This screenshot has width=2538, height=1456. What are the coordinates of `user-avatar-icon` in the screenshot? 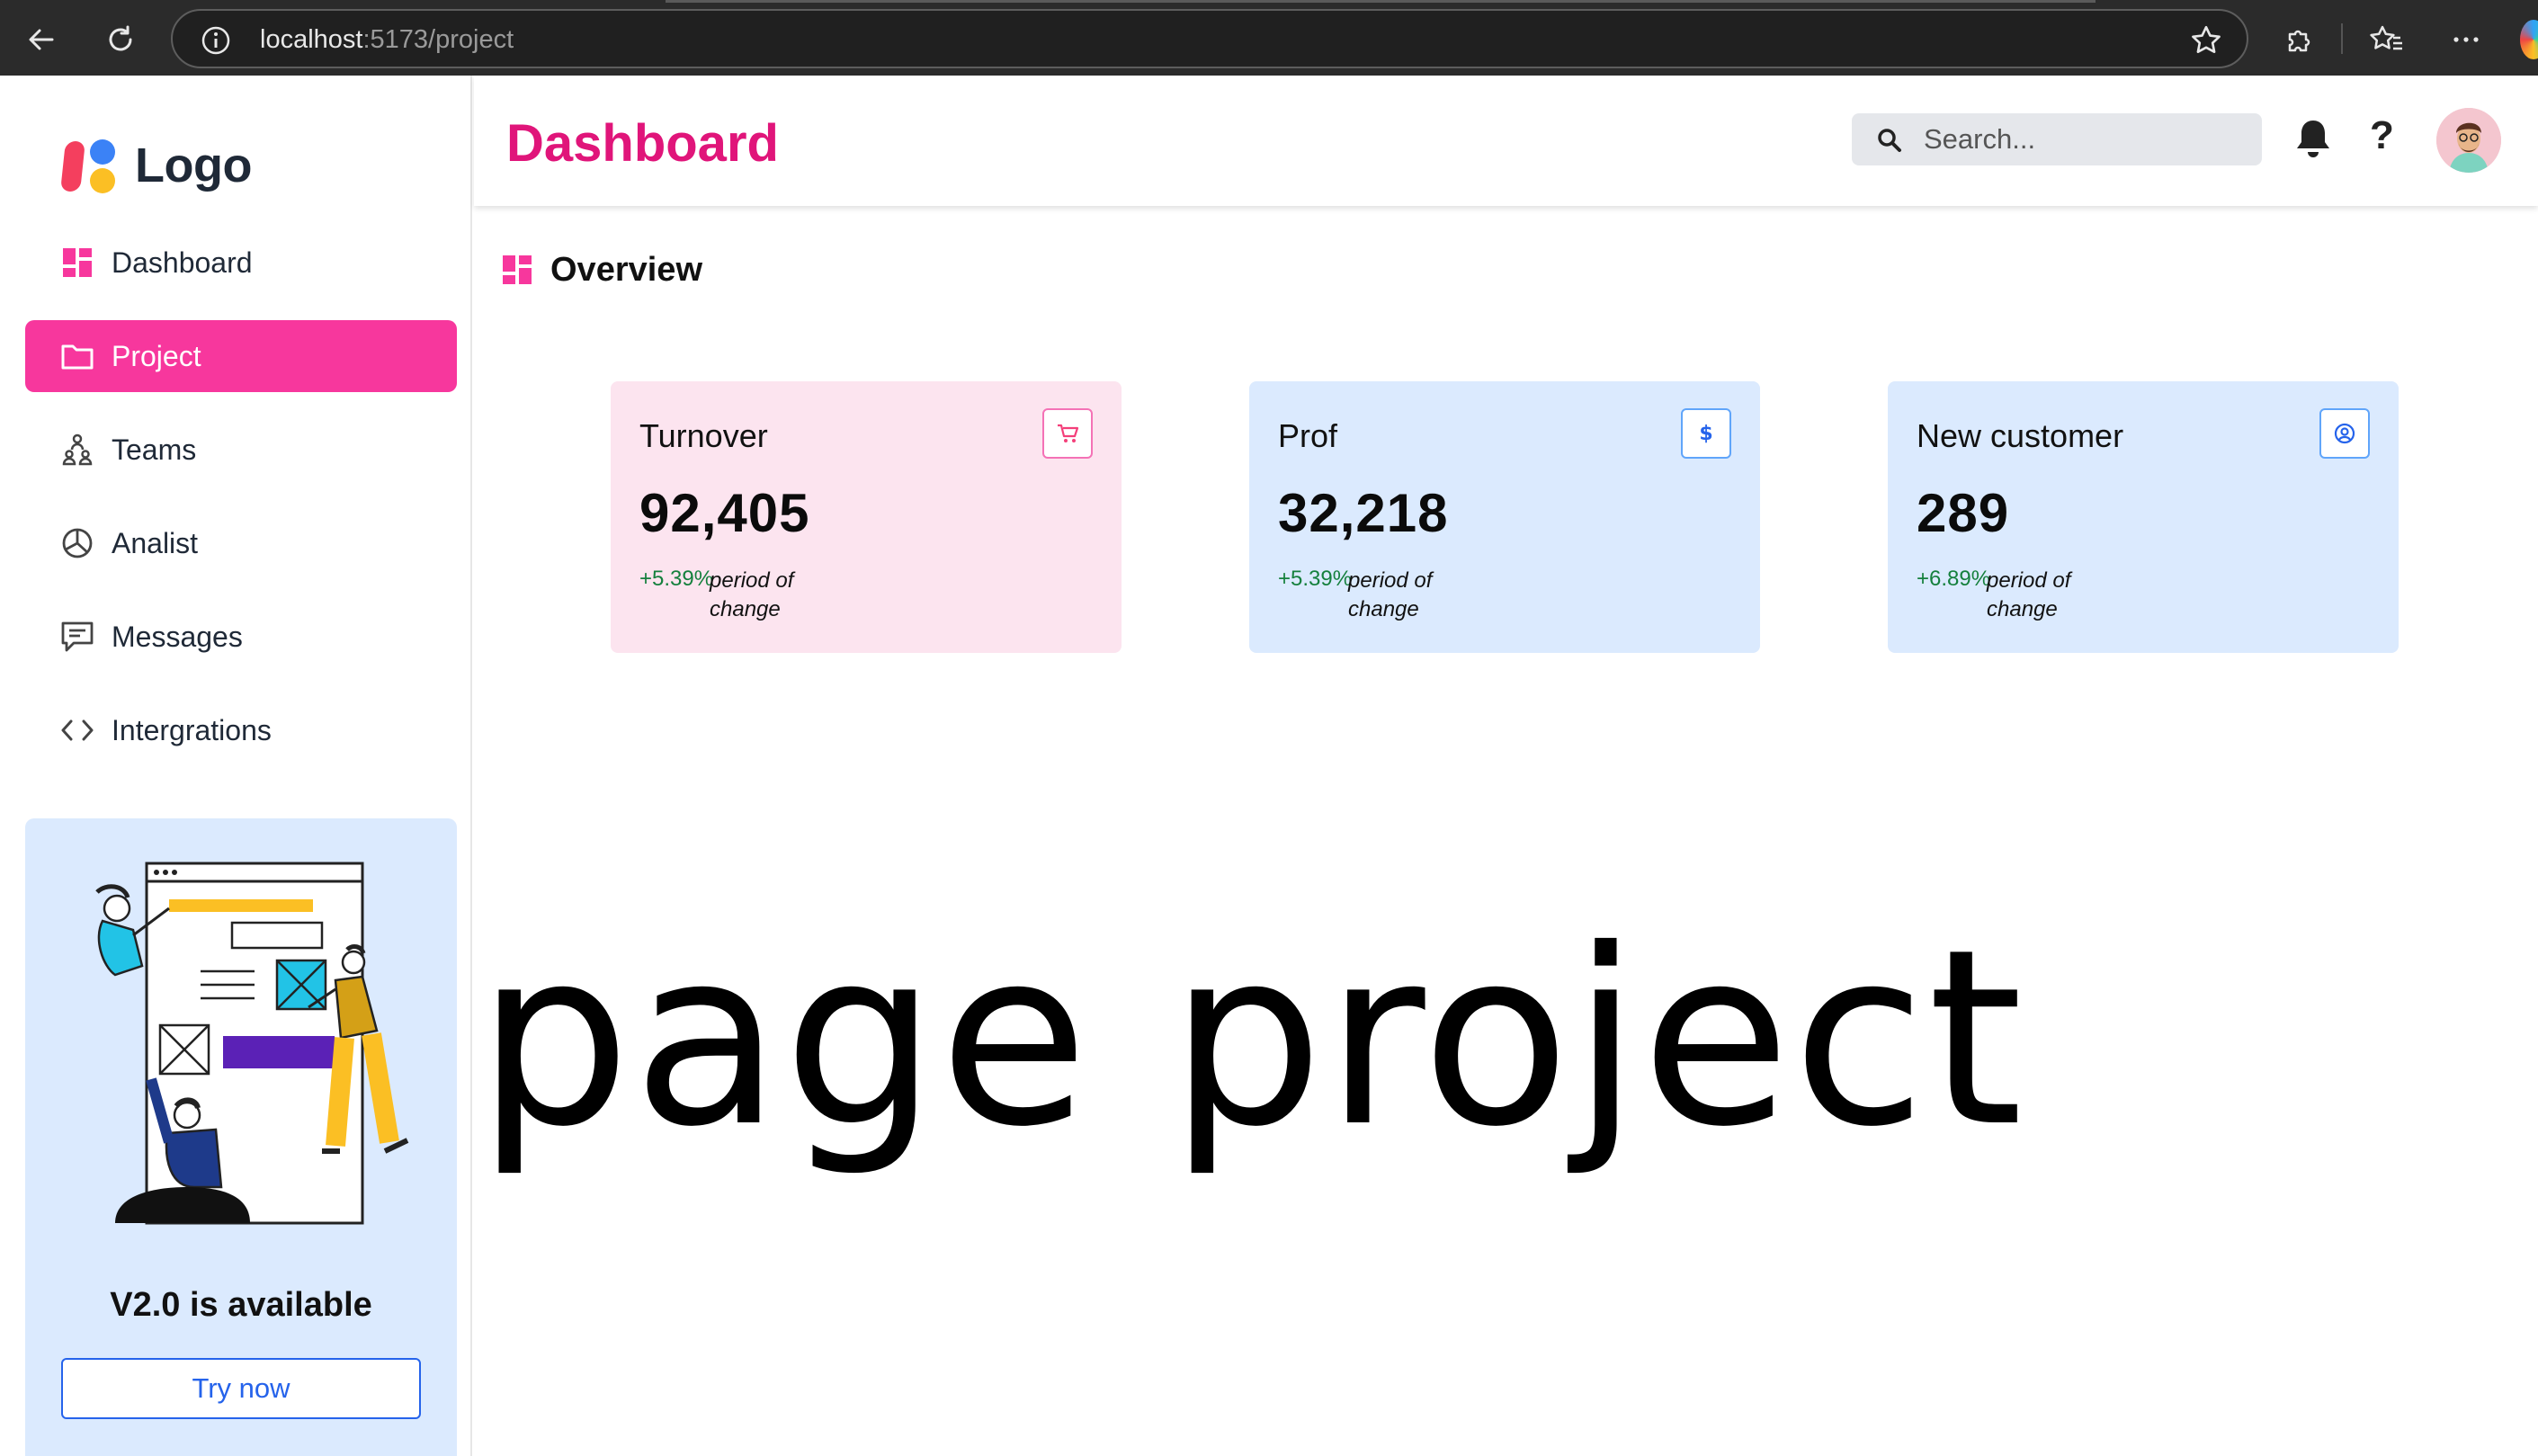 It's located at (2468, 141).